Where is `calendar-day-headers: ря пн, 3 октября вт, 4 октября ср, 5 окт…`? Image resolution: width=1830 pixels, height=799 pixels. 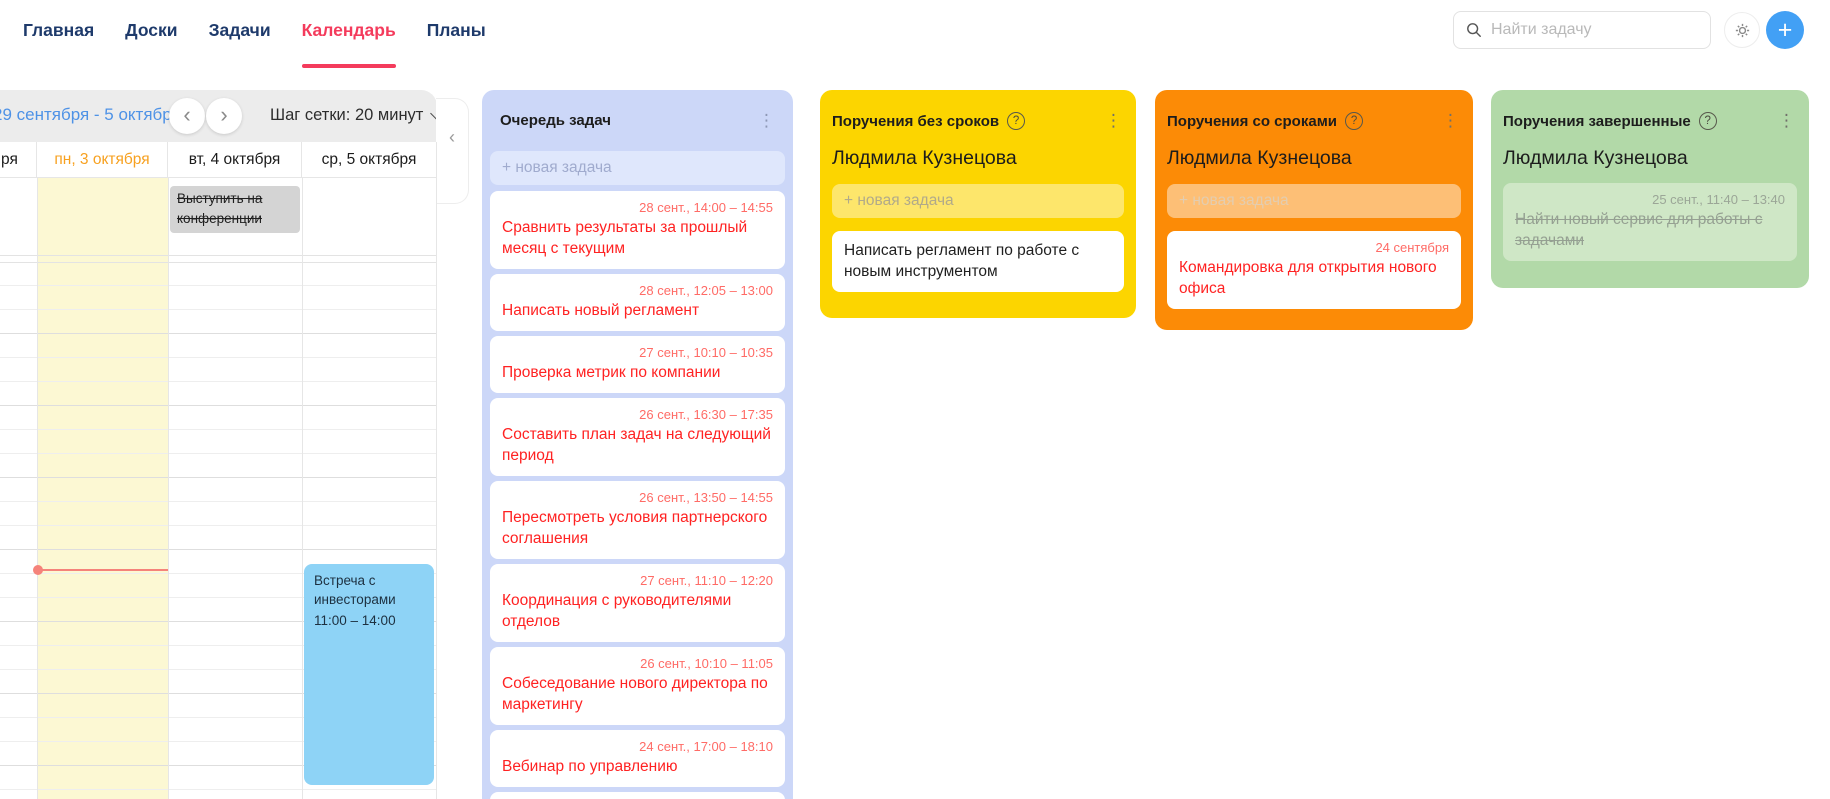 calendar-day-headers: ря пн, 3 октября вт, 4 октября ср, 5 окт… is located at coordinates (218, 160).